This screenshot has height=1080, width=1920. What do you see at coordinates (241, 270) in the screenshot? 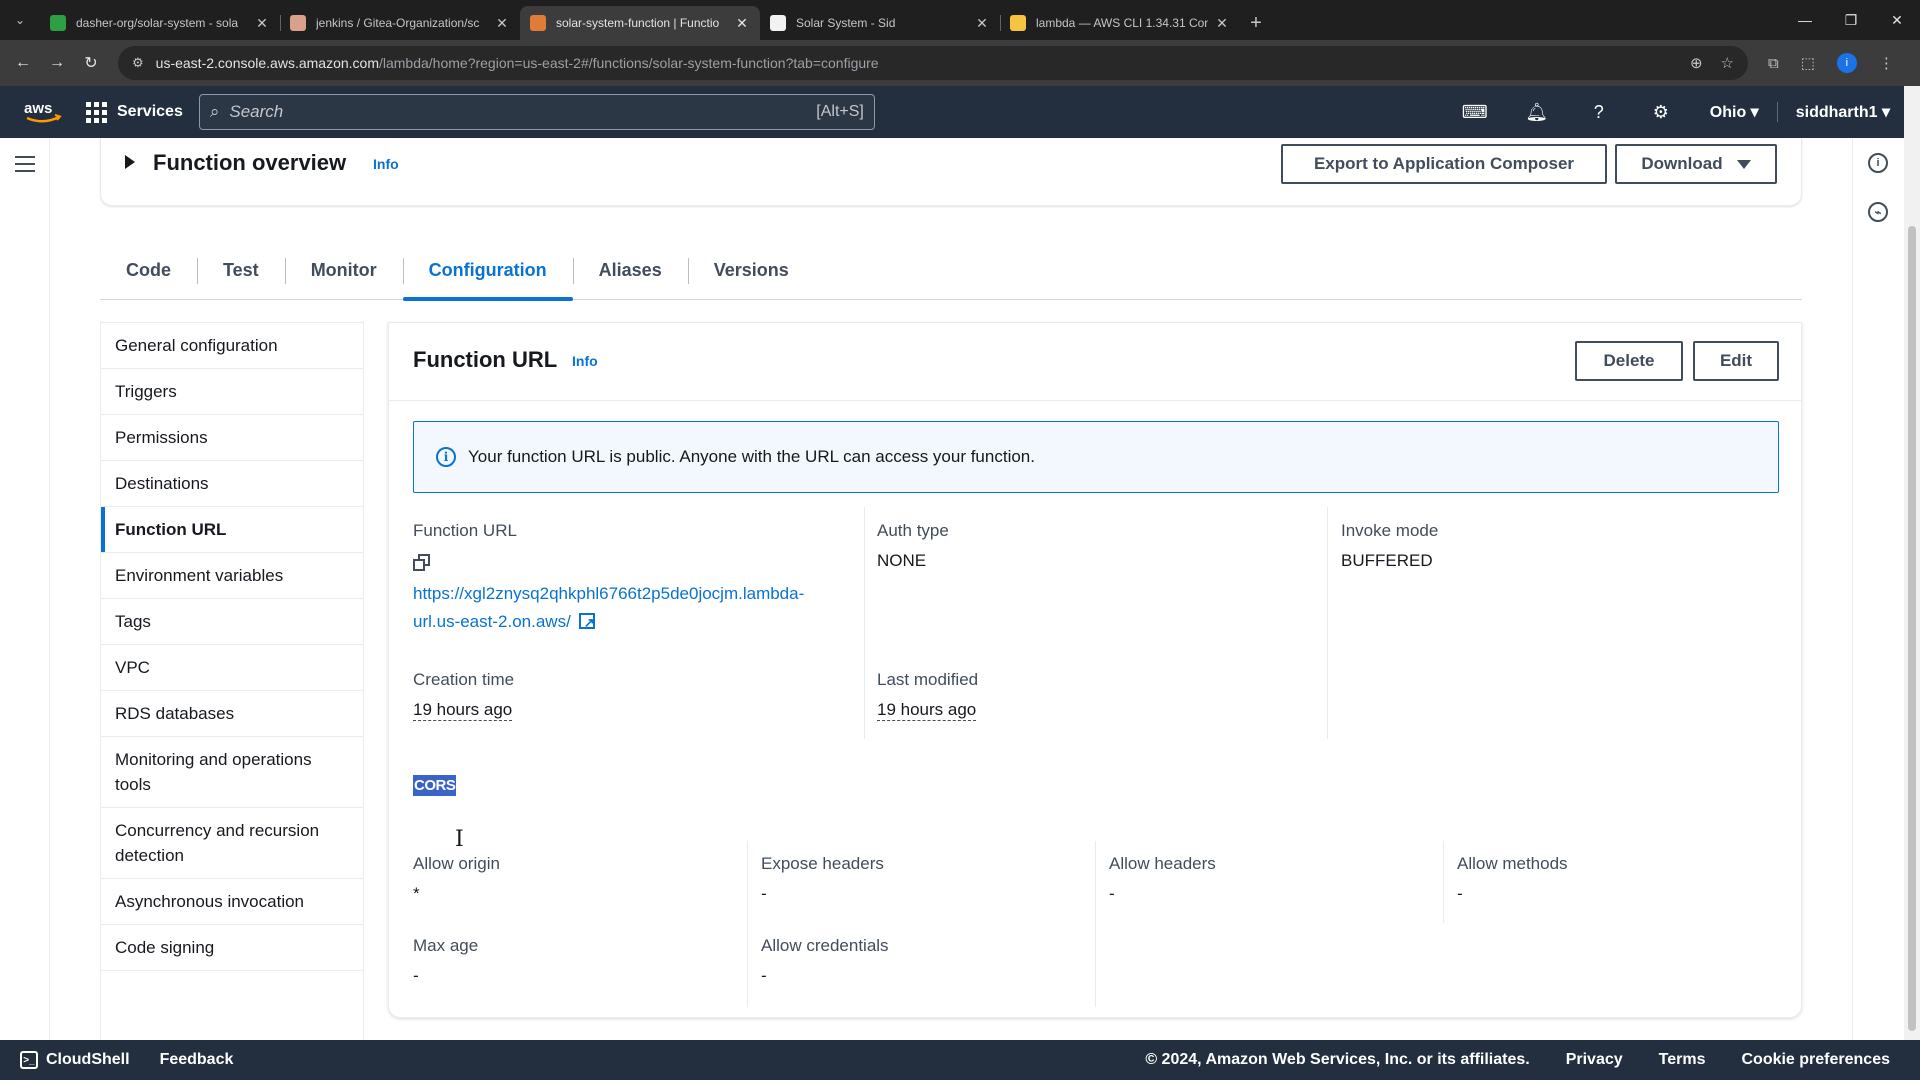
I see `tab-test: Test` at bounding box center [241, 270].